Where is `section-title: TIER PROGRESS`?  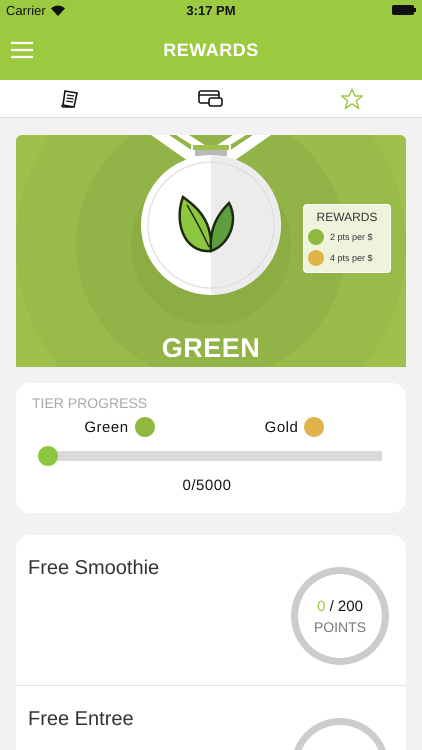
section-title: TIER PROGRESS is located at coordinates (90, 403).